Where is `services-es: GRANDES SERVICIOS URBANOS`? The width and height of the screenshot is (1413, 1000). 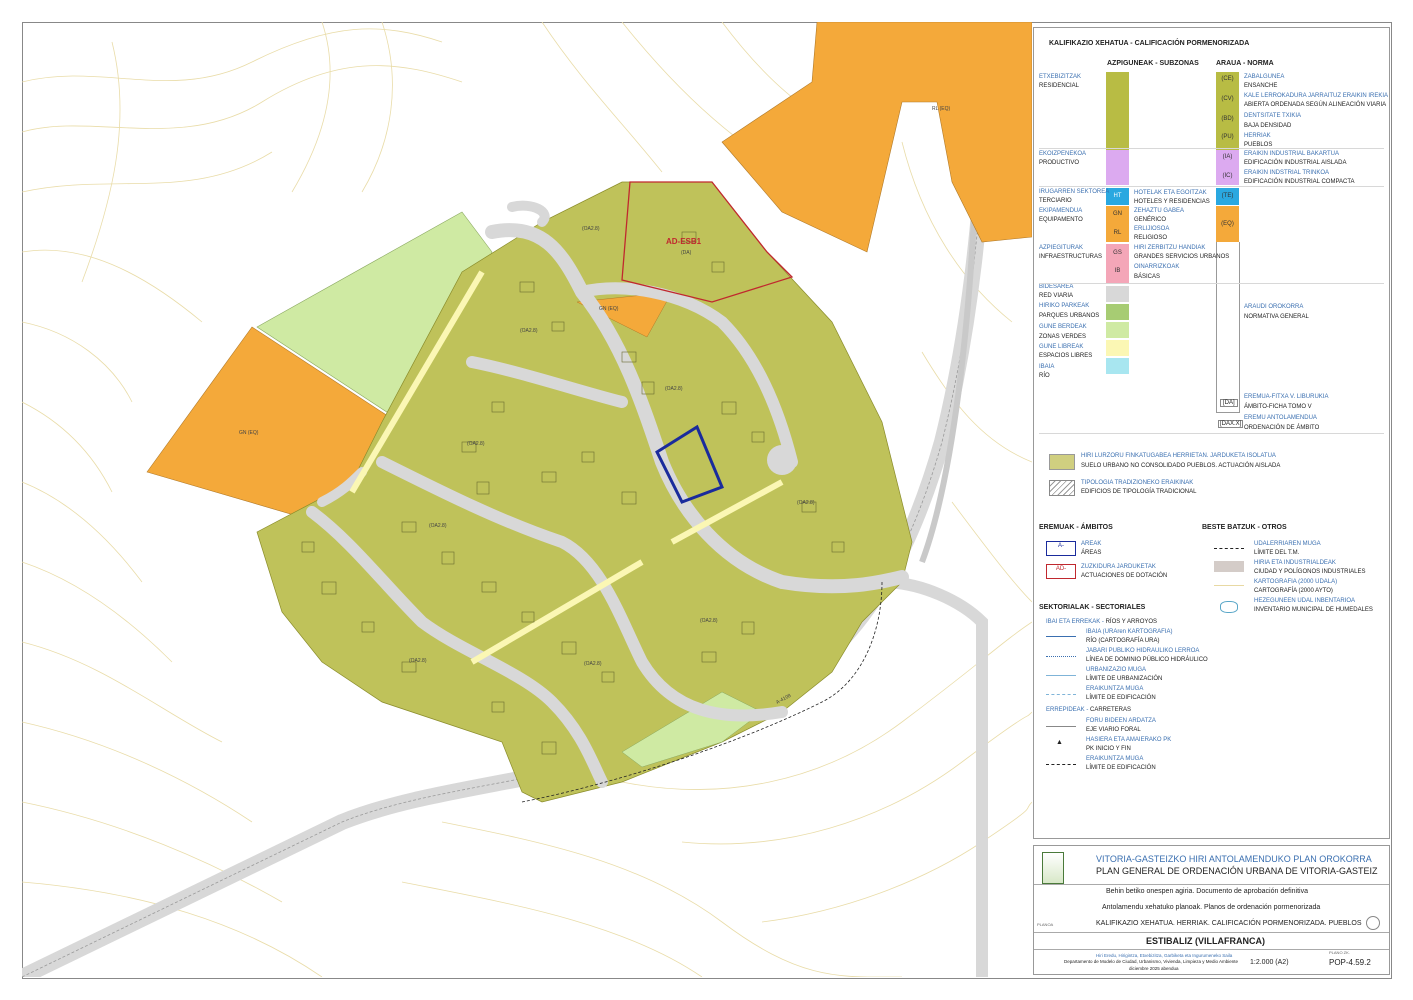 services-es: GRANDES SERVICIOS URBANOS is located at coordinates (1182, 257).